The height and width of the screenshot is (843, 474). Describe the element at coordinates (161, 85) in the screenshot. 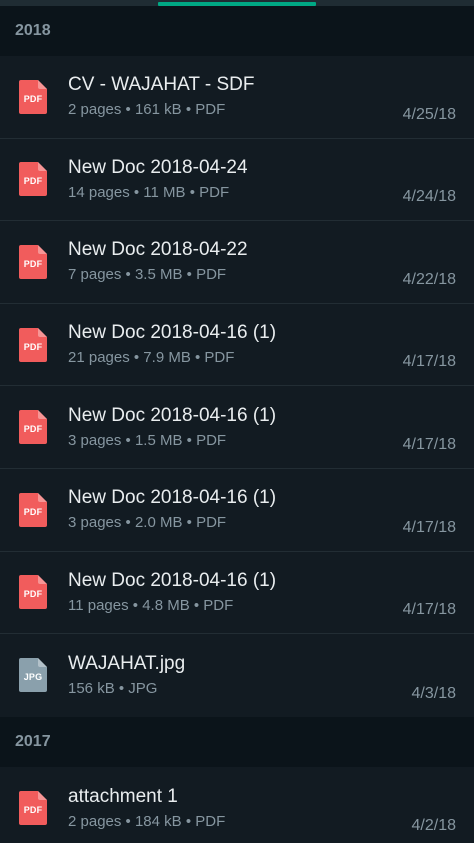

I see `file-title: CV - WAJAHAT - SDF` at that location.